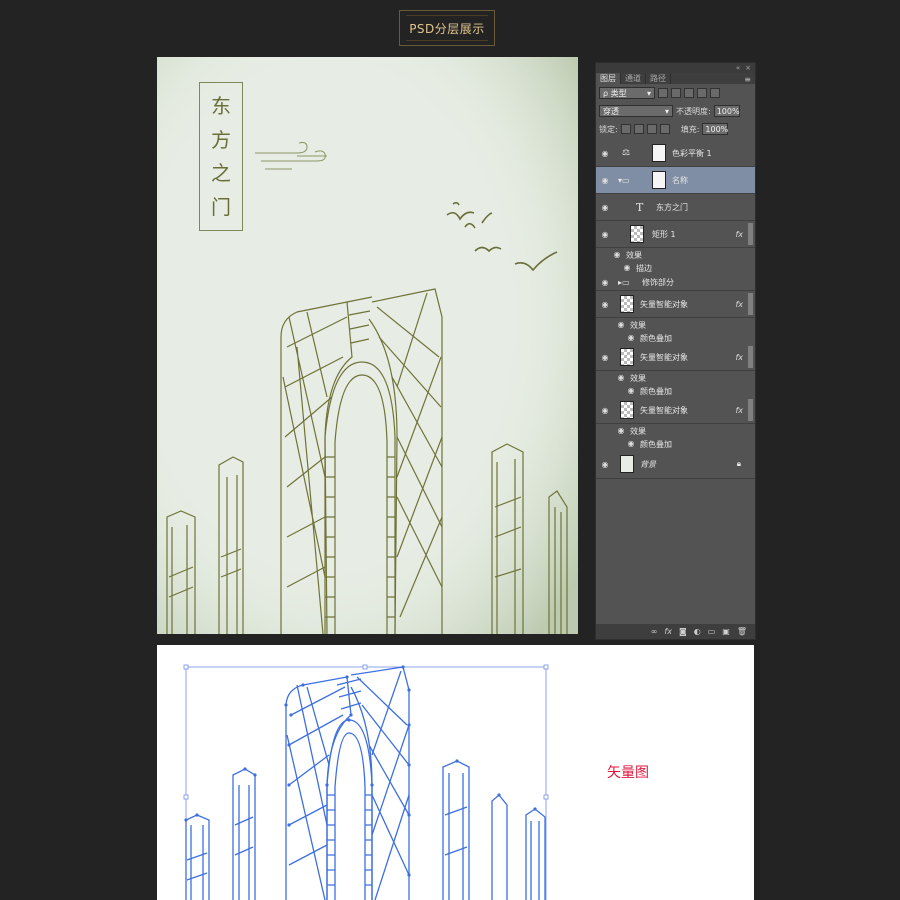 The image size is (900, 900). What do you see at coordinates (726, 111) in the screenshot?
I see `opacity-input: 100%` at bounding box center [726, 111].